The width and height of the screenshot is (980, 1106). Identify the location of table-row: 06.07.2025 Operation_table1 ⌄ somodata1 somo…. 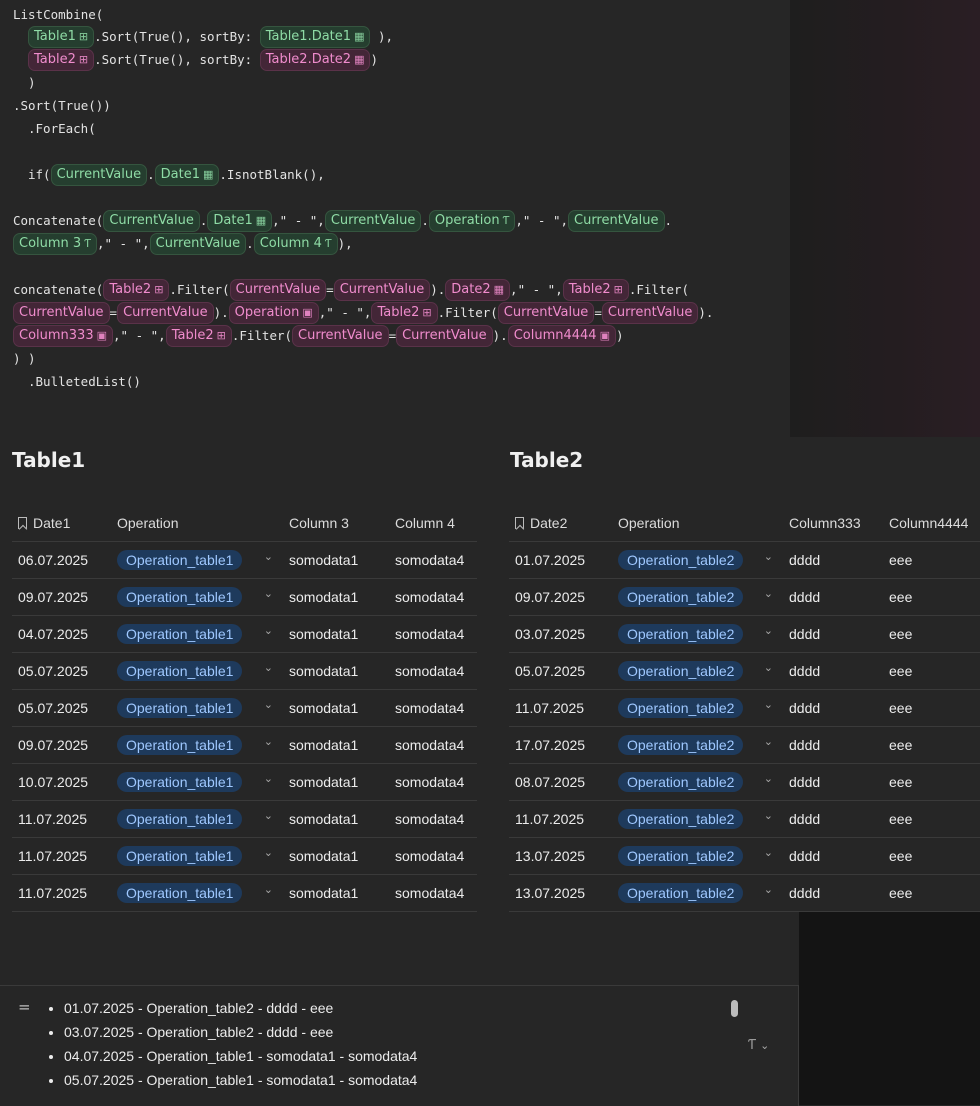
(244, 560).